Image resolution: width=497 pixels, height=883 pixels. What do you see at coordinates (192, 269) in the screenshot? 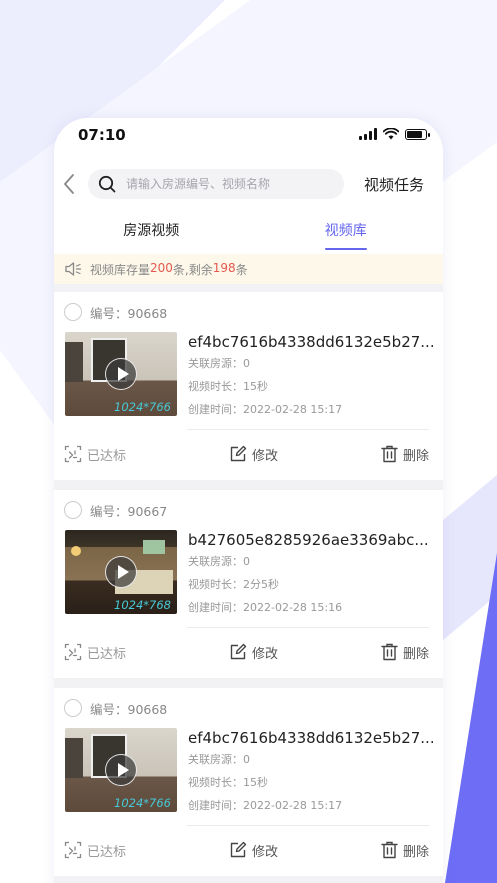
I see `notice-mid: 条,剩余` at bounding box center [192, 269].